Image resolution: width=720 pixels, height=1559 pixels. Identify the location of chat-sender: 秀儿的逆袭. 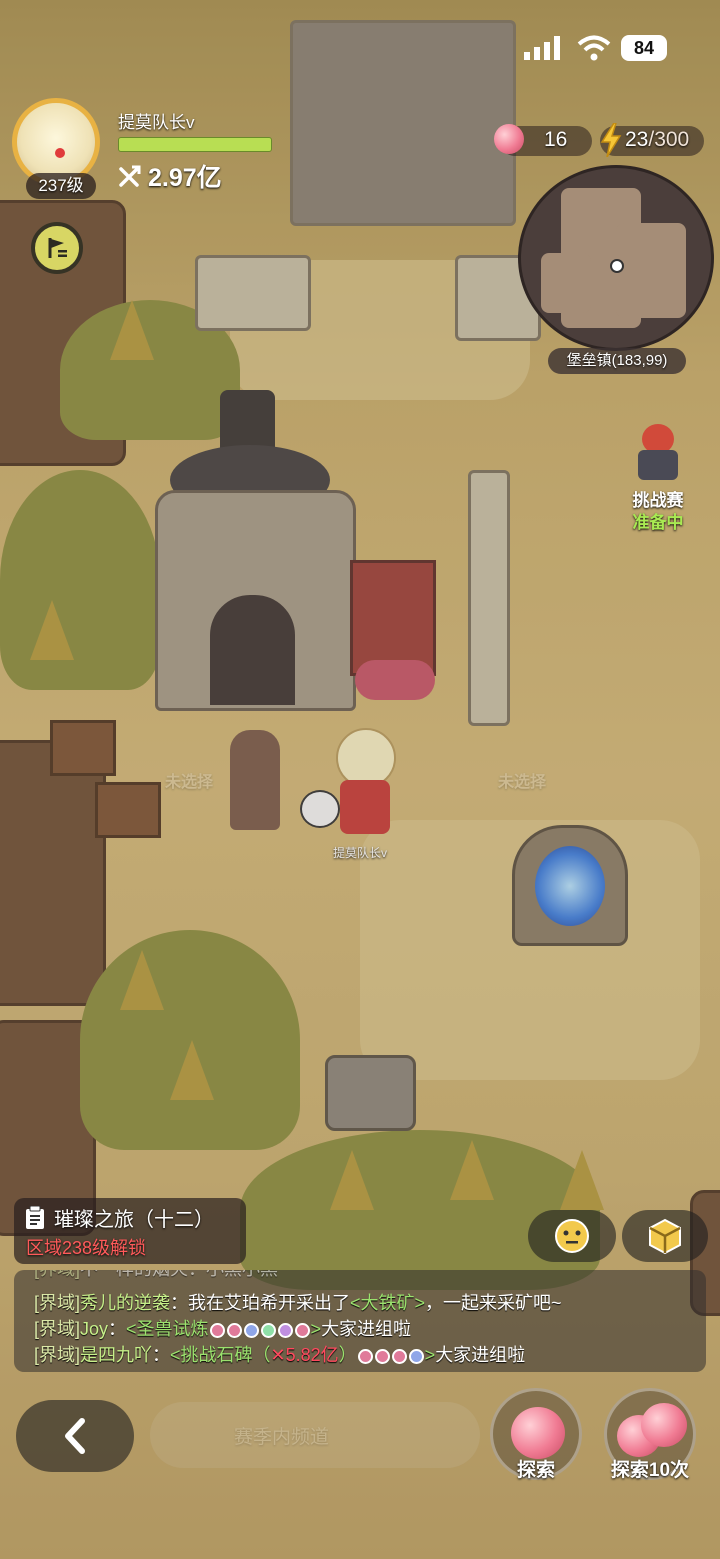
(125, 1303).